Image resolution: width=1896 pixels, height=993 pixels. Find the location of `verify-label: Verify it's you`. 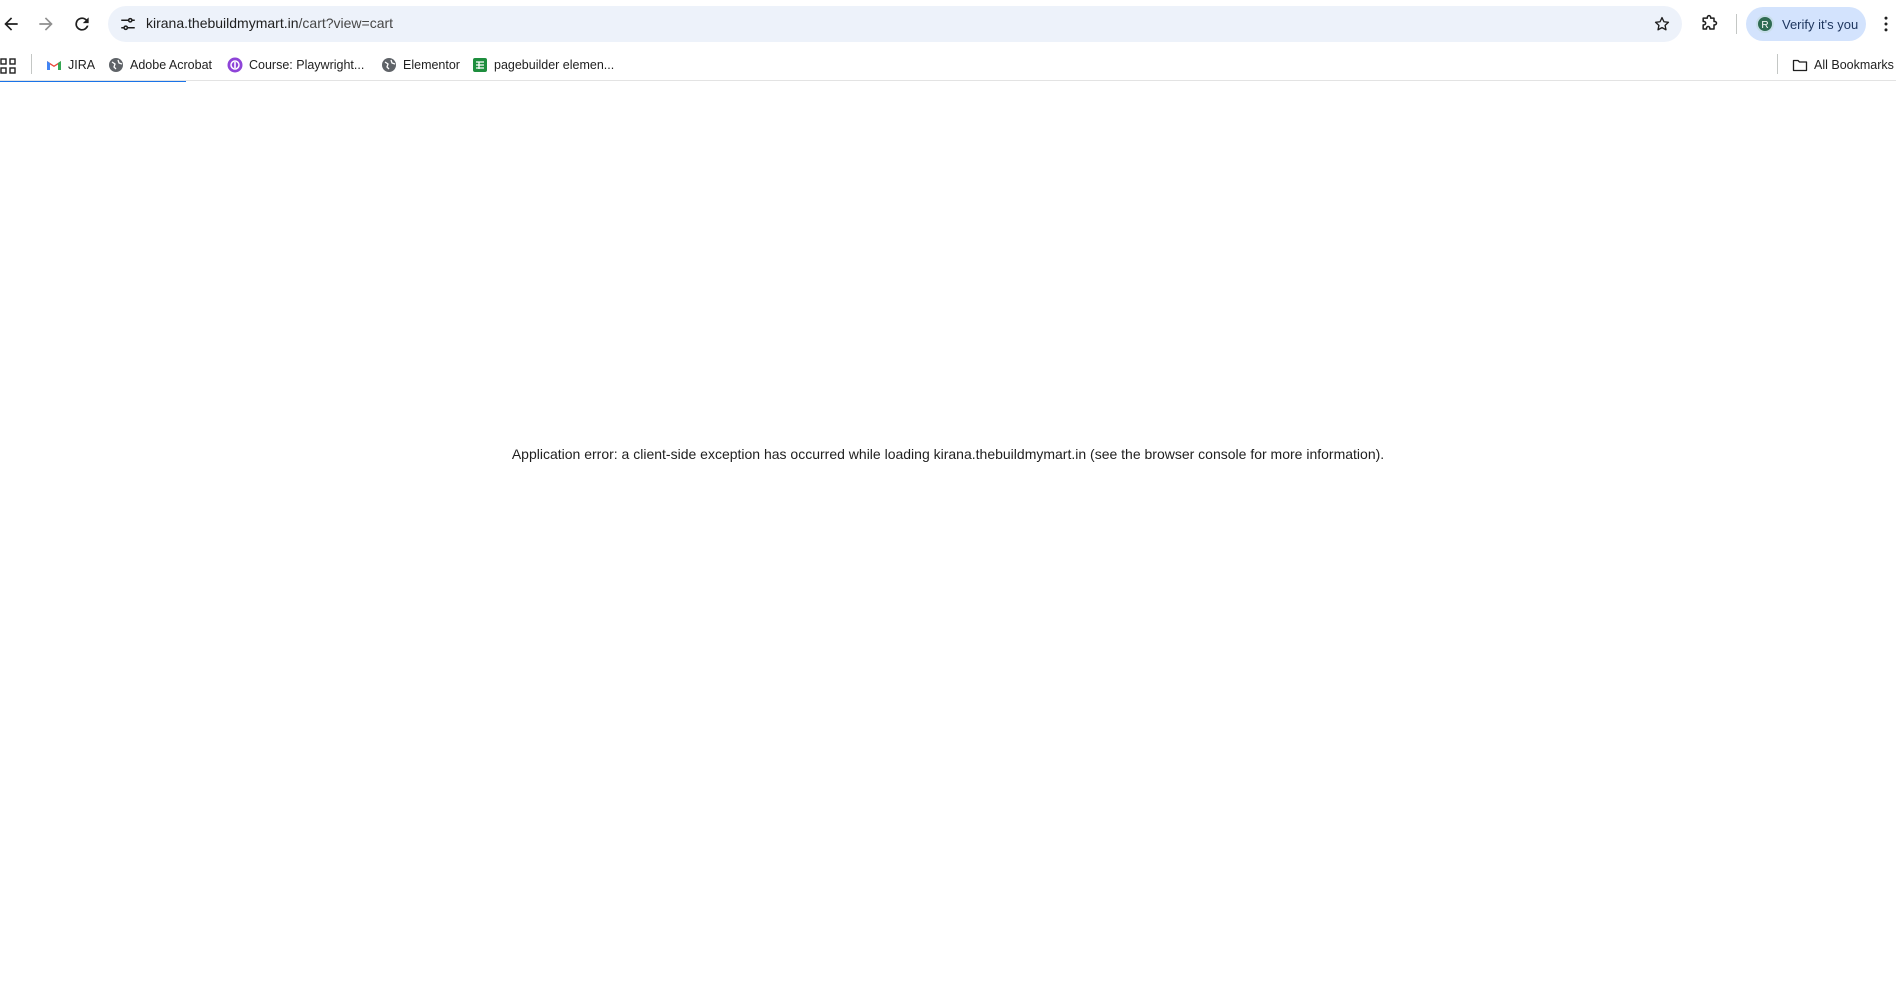

verify-label: Verify it's you is located at coordinates (1820, 24).